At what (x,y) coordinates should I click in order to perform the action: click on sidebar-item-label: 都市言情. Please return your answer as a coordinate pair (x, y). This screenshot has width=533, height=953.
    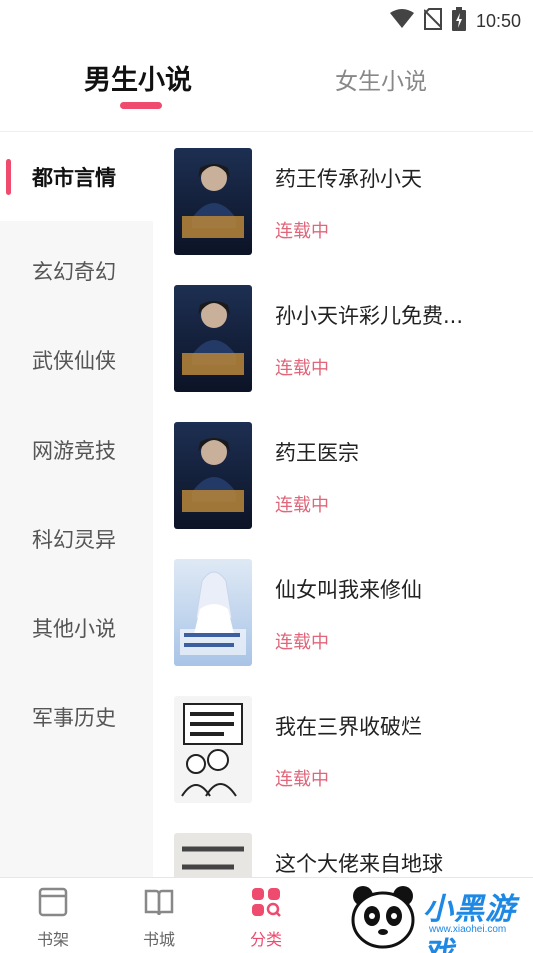
    Looking at the image, I should click on (74, 178).